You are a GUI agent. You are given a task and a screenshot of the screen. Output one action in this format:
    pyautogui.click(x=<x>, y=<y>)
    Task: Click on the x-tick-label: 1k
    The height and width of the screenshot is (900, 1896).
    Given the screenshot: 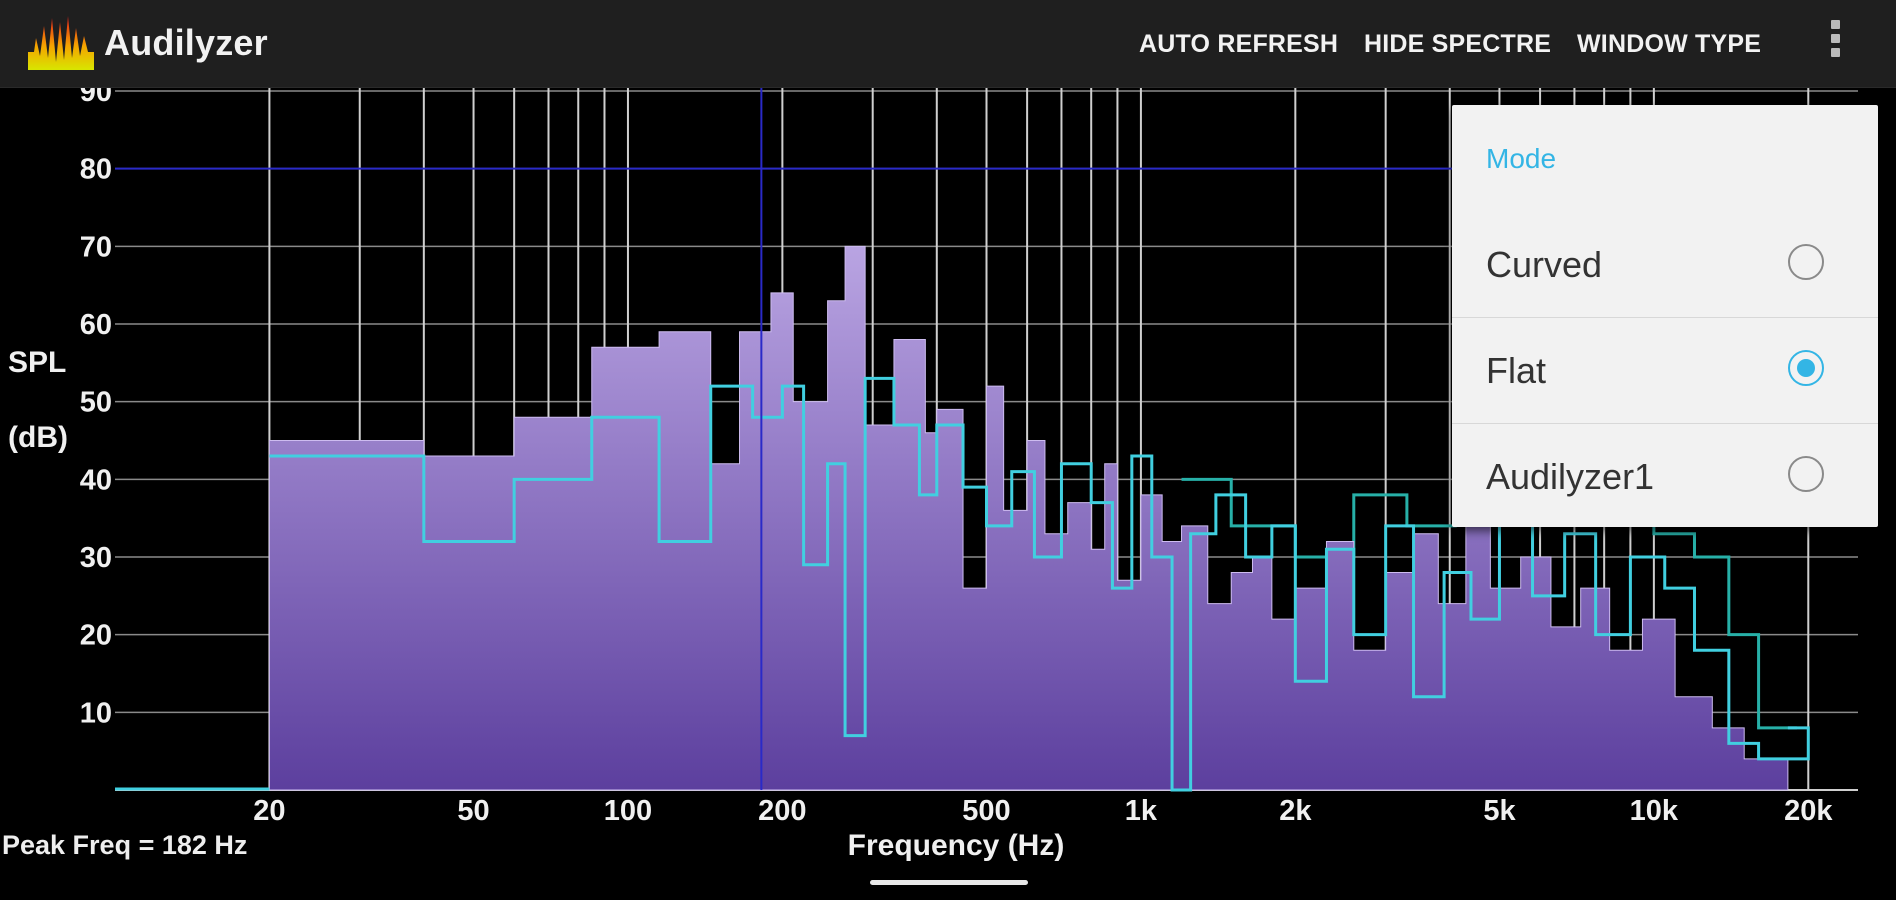 What is the action you would take?
    pyautogui.click(x=1141, y=811)
    